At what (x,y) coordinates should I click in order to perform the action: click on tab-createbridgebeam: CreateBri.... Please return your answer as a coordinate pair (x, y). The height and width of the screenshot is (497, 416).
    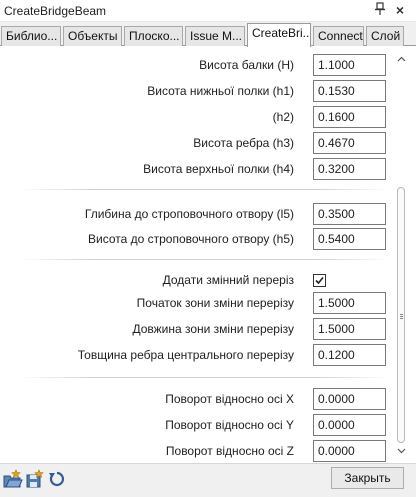
    Looking at the image, I should click on (279, 35).